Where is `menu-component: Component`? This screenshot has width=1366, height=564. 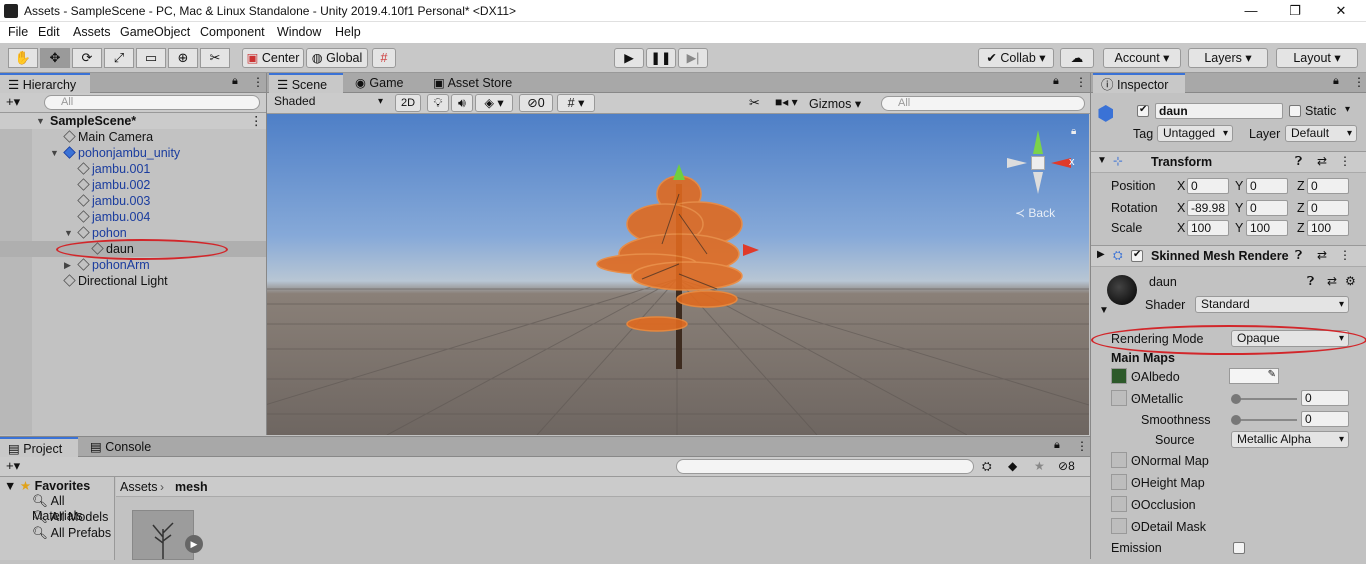 menu-component: Component is located at coordinates (232, 32).